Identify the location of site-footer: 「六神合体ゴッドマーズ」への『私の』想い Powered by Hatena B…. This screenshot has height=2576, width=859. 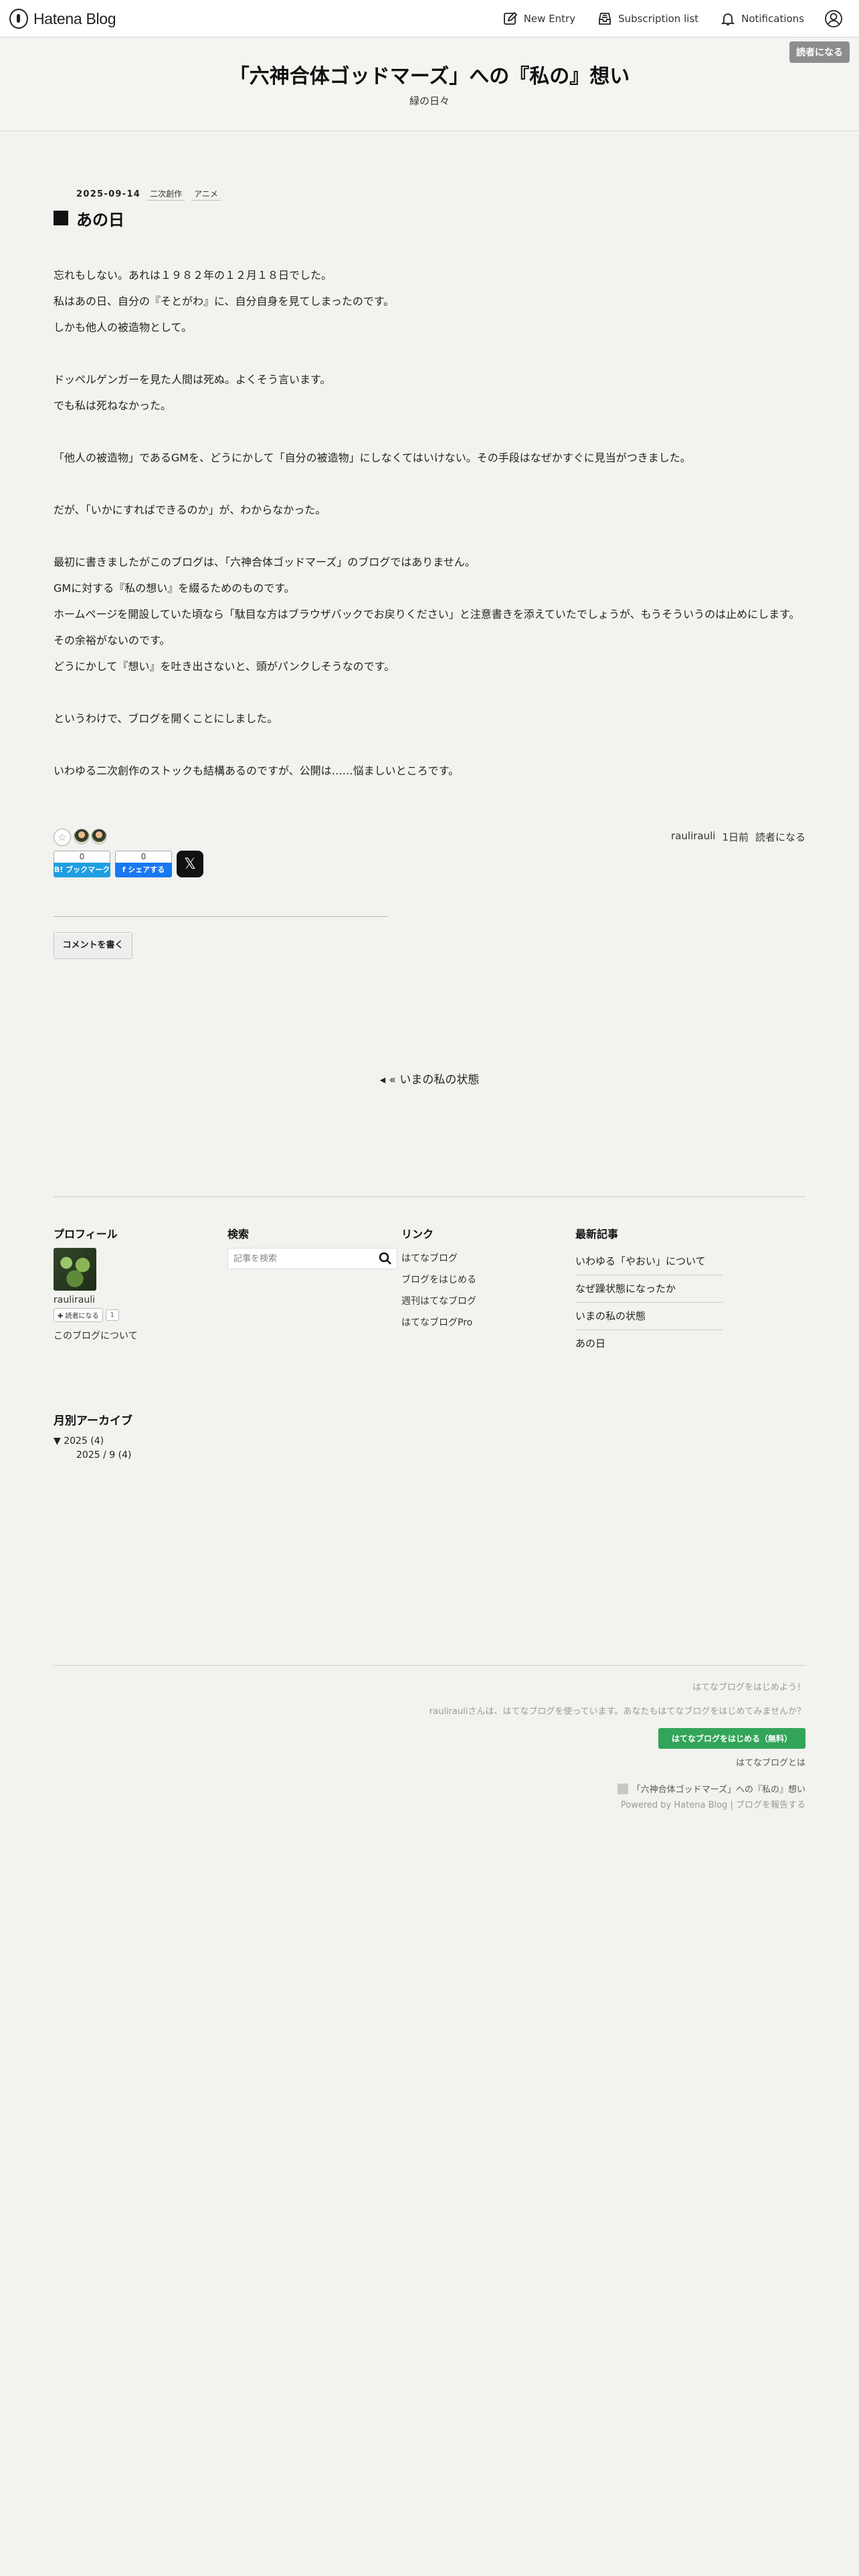
(711, 1796).